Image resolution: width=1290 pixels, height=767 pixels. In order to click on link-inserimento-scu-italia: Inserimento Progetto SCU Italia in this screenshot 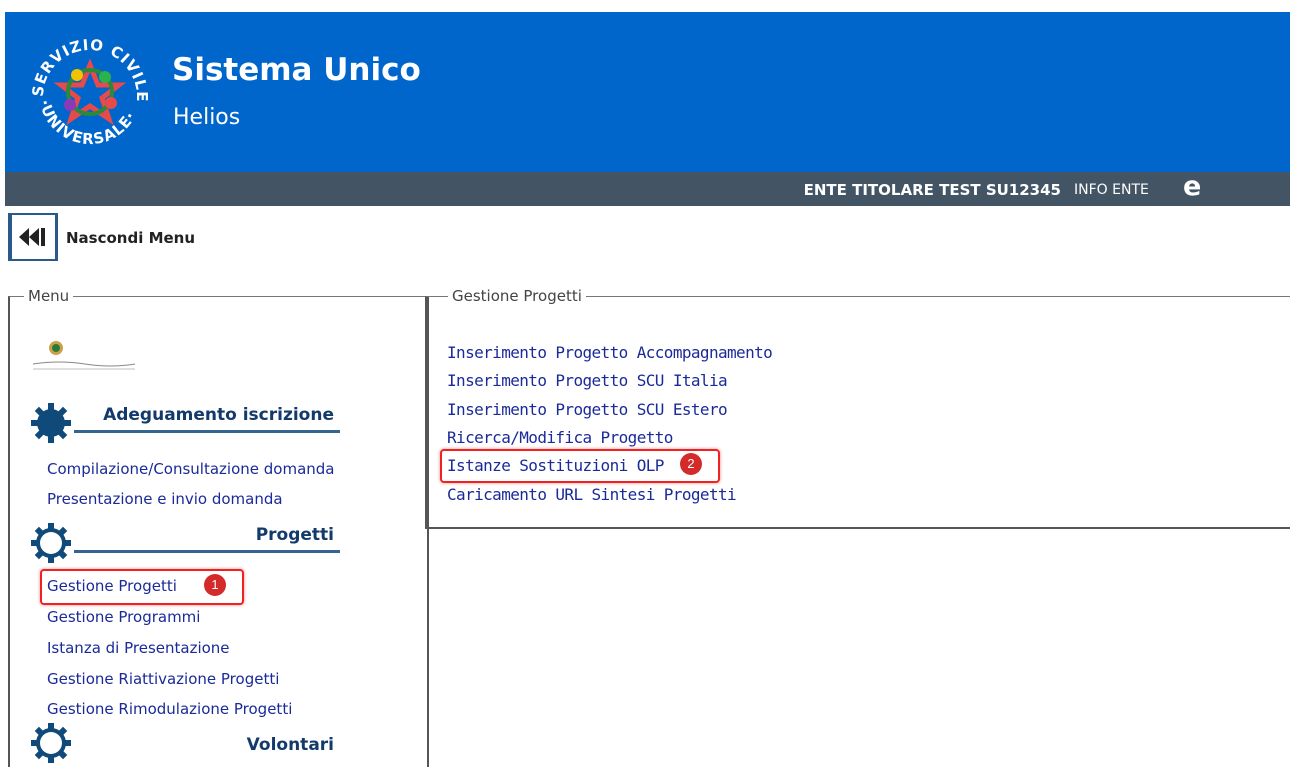, I will do `click(587, 380)`.